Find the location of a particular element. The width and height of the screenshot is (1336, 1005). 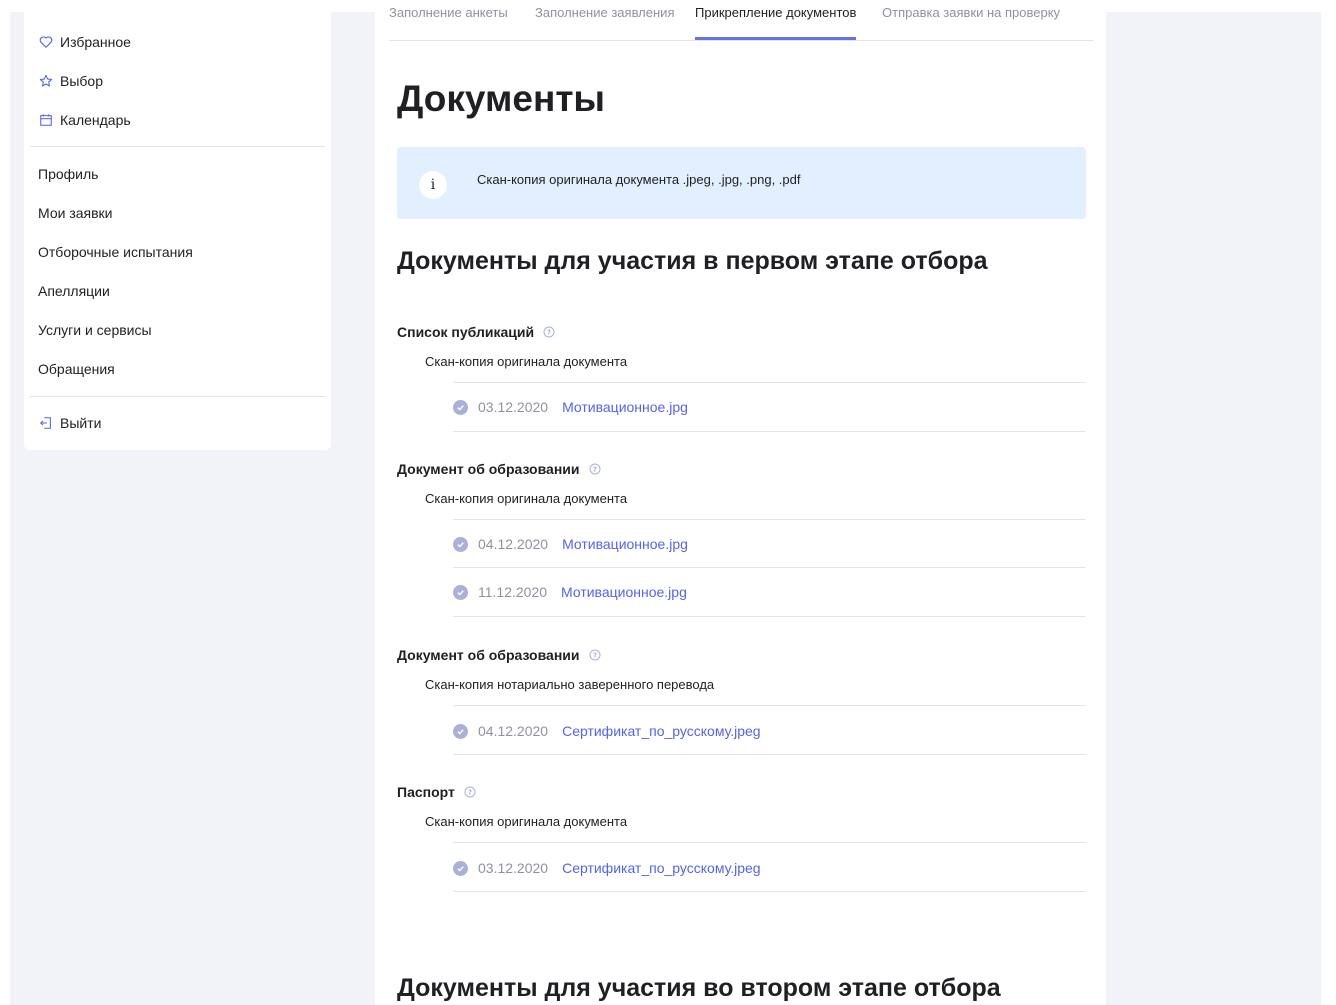

file-row: 03.12.2020 Мотивационное.jpg is located at coordinates (570, 407).